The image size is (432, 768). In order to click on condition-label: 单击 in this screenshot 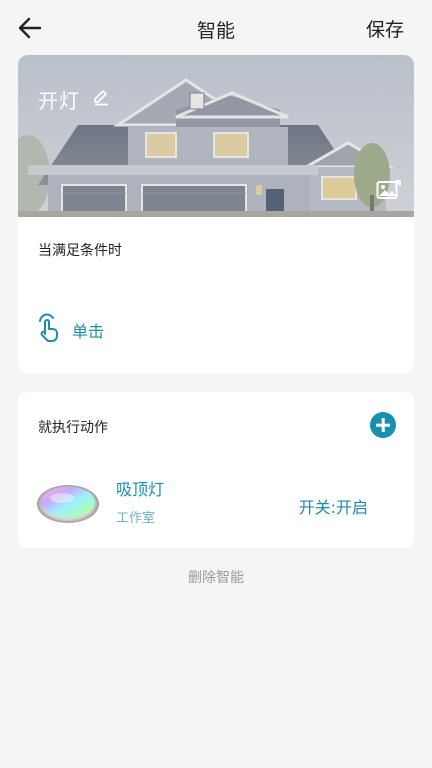, I will do `click(88, 331)`.